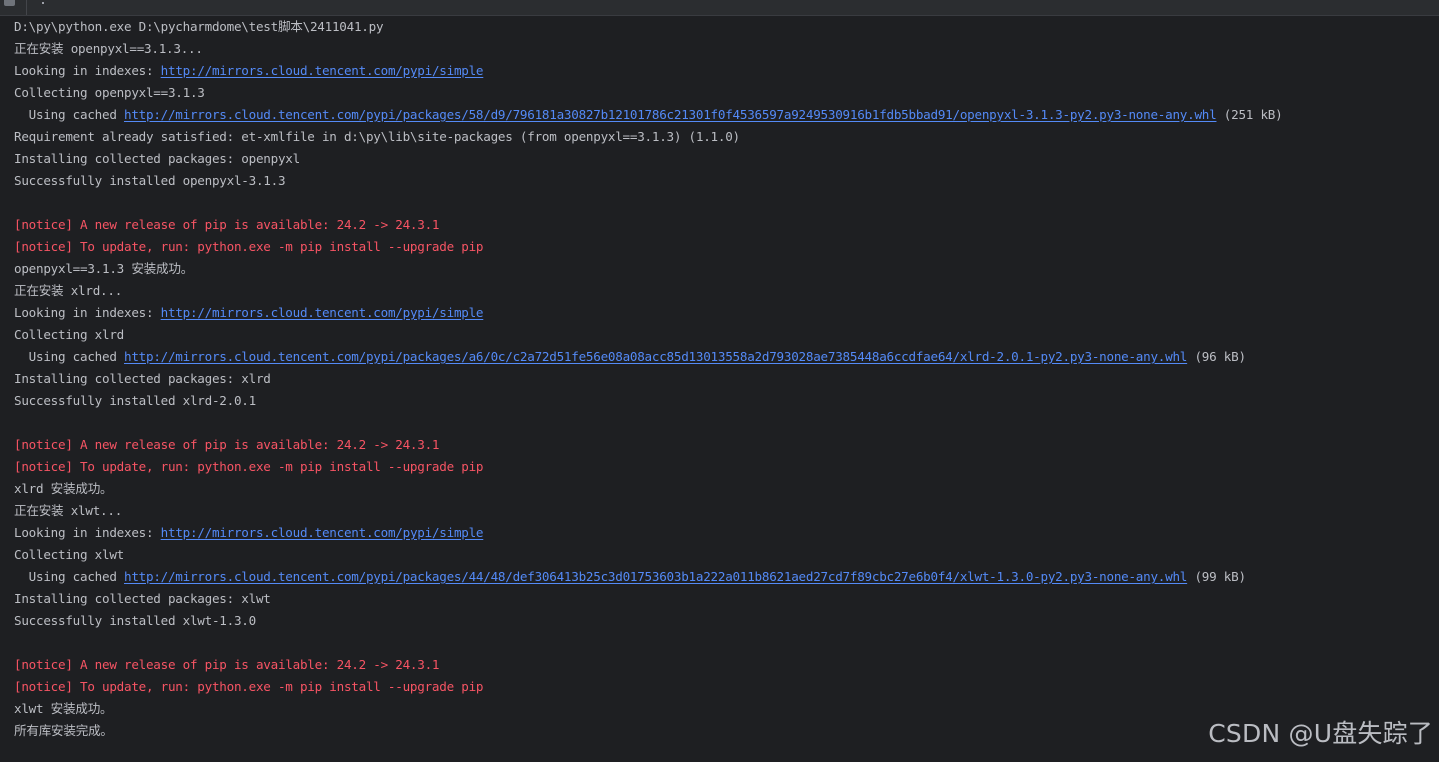 The width and height of the screenshot is (1439, 762). I want to click on console-line: Collecting xlwt, so click(724, 555).